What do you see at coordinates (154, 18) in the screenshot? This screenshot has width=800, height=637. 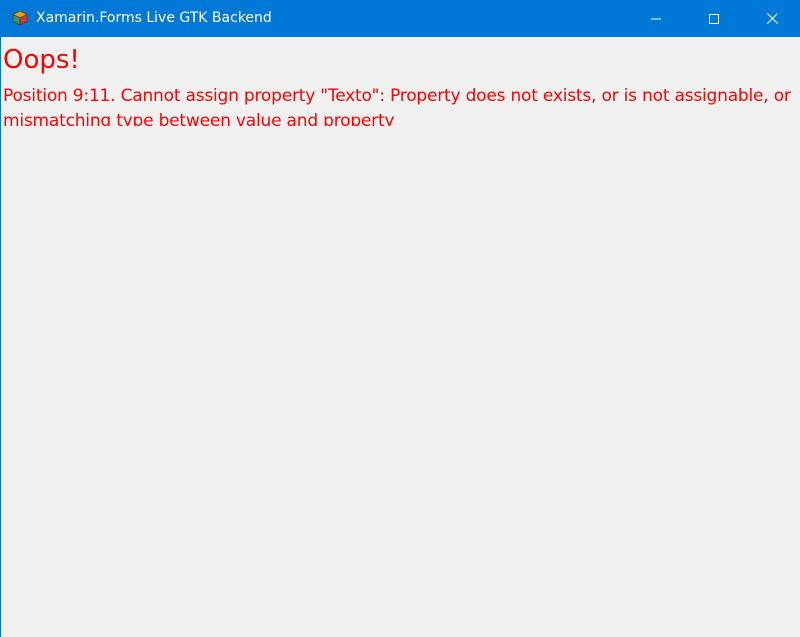 I see `window-title: Xamarin.Forms Live GTK Backend` at bounding box center [154, 18].